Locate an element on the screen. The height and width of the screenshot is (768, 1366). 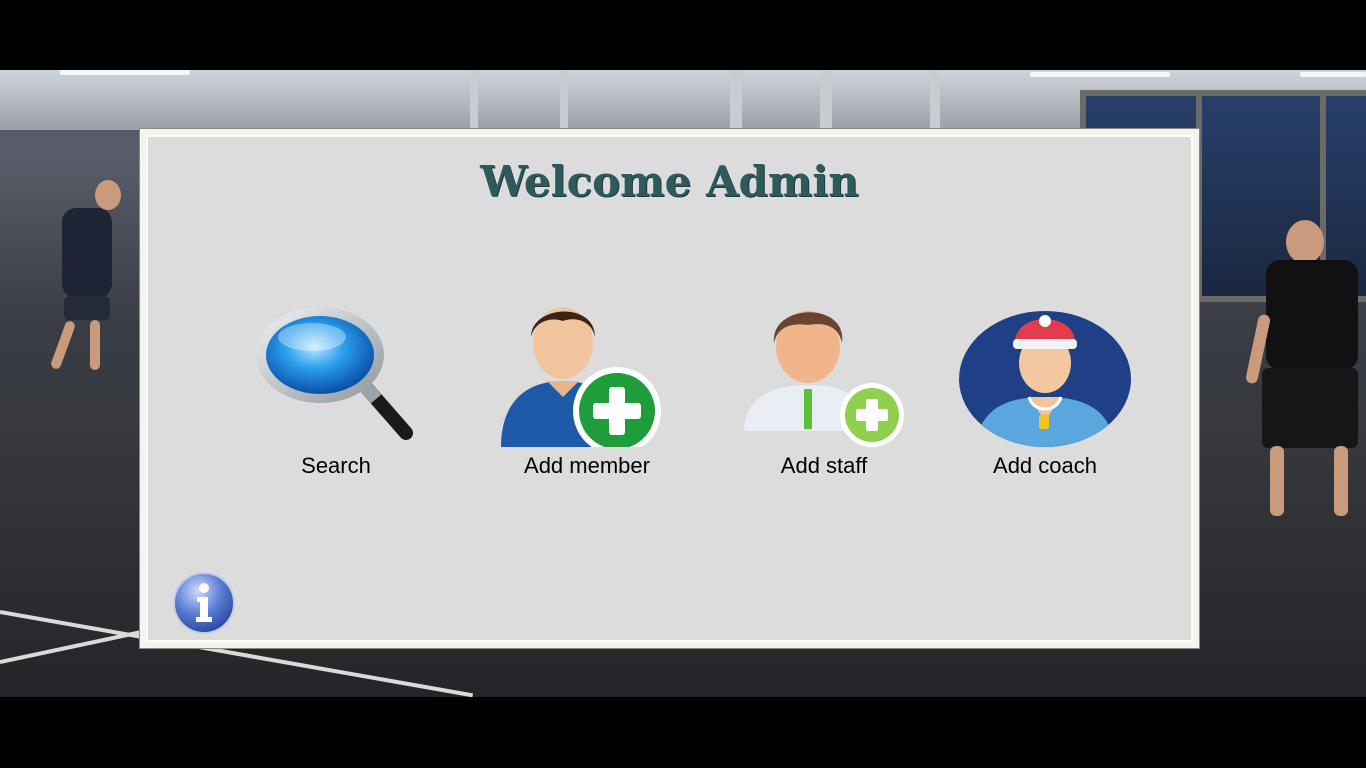
add-staff-button: Add staff is located at coordinates (824, 388).